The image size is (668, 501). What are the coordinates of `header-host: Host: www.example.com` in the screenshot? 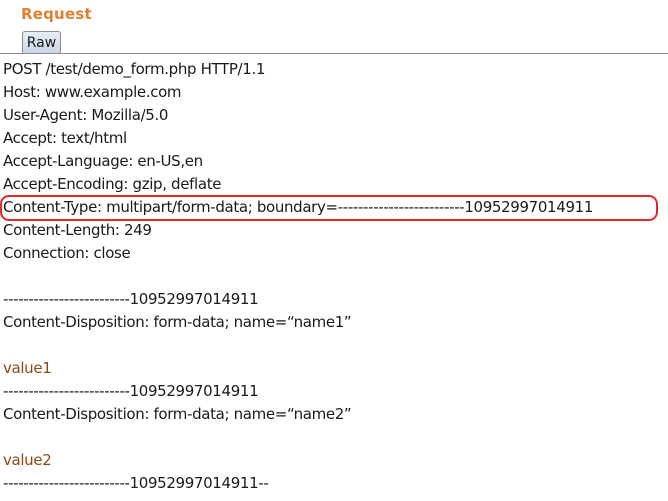 It's located at (92, 92).